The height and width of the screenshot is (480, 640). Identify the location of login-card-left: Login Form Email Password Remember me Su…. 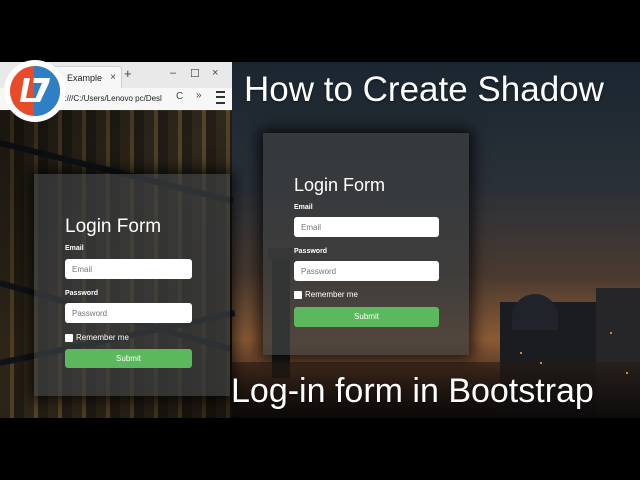
(132, 285).